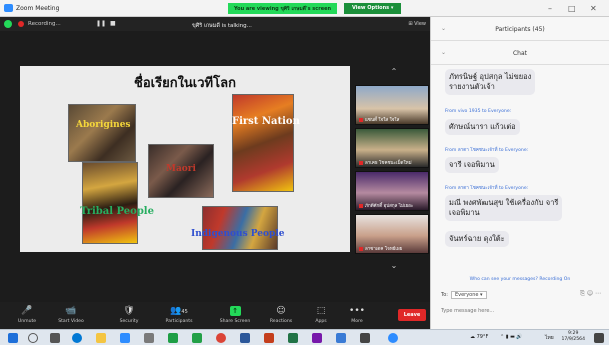 The image size is (609, 345). I want to click on chat-icons: ⎘ ☺ ⋯, so click(590, 294).